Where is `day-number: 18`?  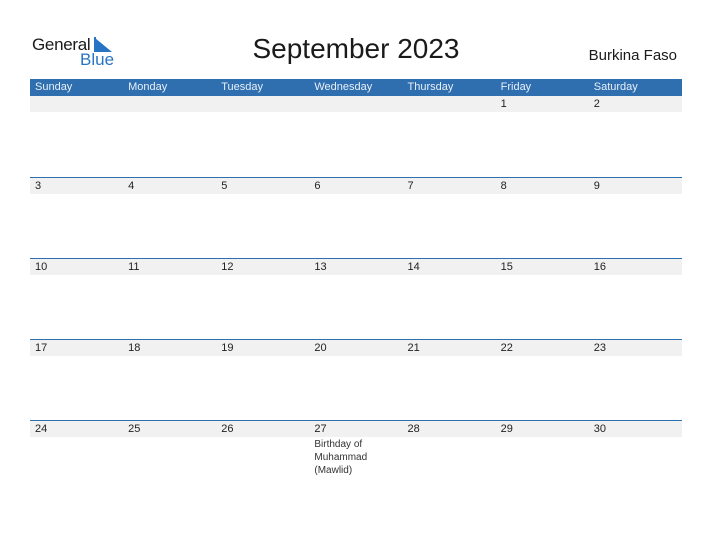 day-number: 18 is located at coordinates (134, 348).